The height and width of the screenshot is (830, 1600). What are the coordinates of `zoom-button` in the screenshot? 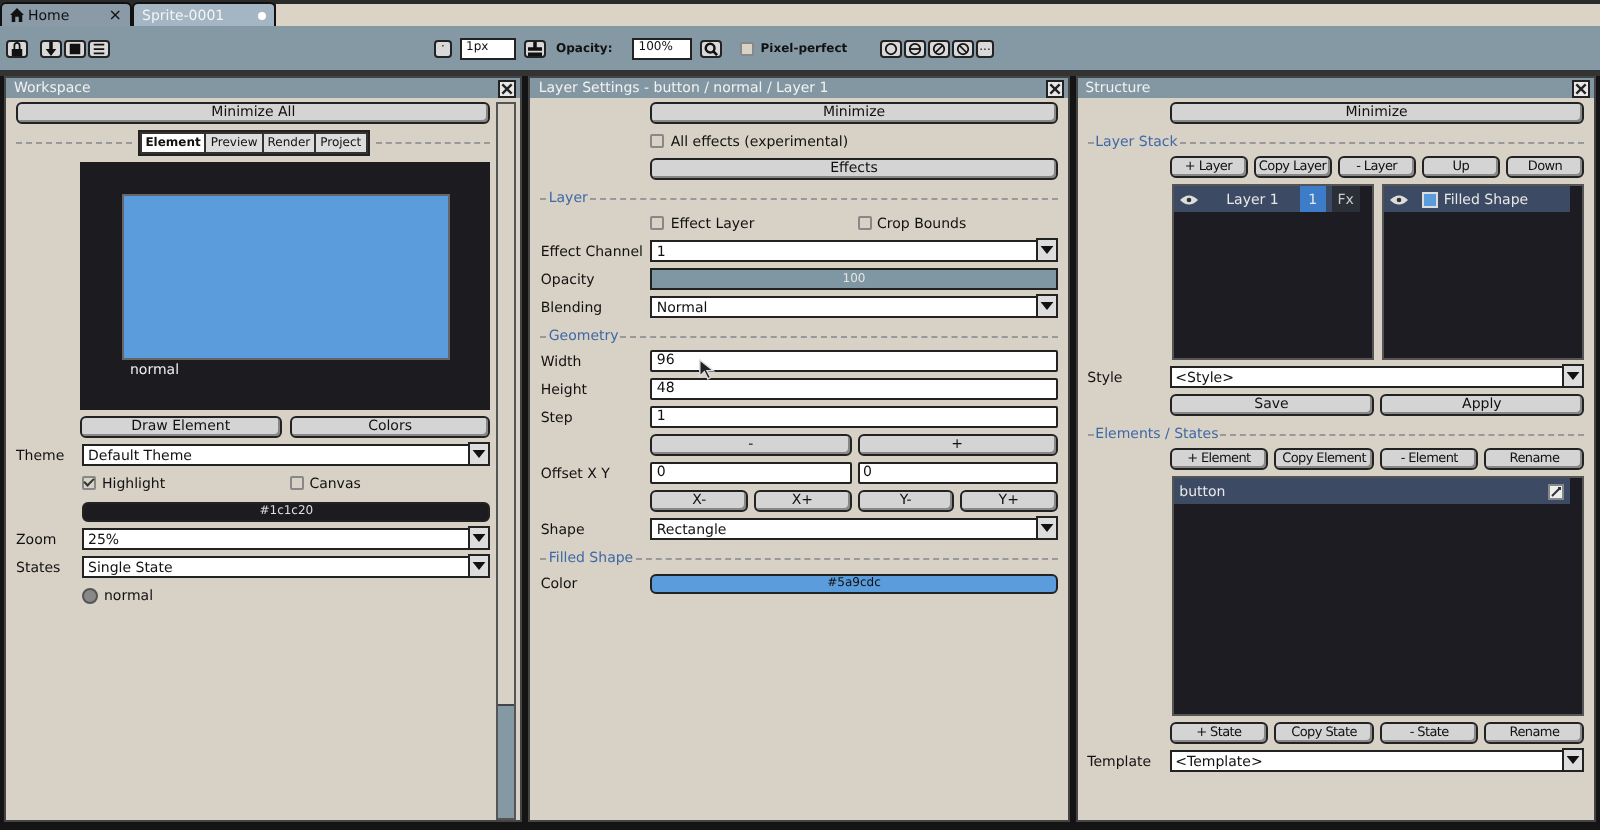 It's located at (711, 48).